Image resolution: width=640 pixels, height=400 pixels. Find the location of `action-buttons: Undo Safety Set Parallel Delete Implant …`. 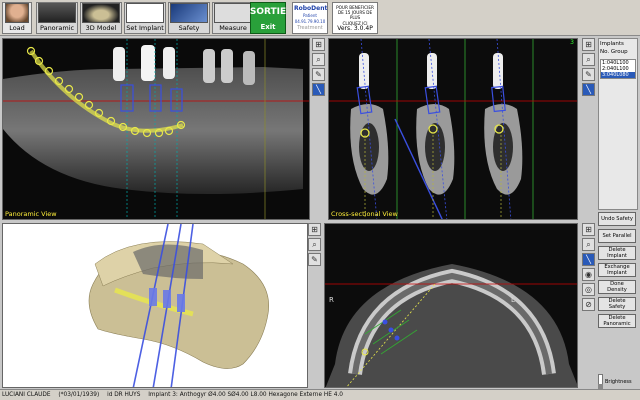

action-buttons: Undo Safety Set Parallel Delete Implant … is located at coordinates (618, 271).